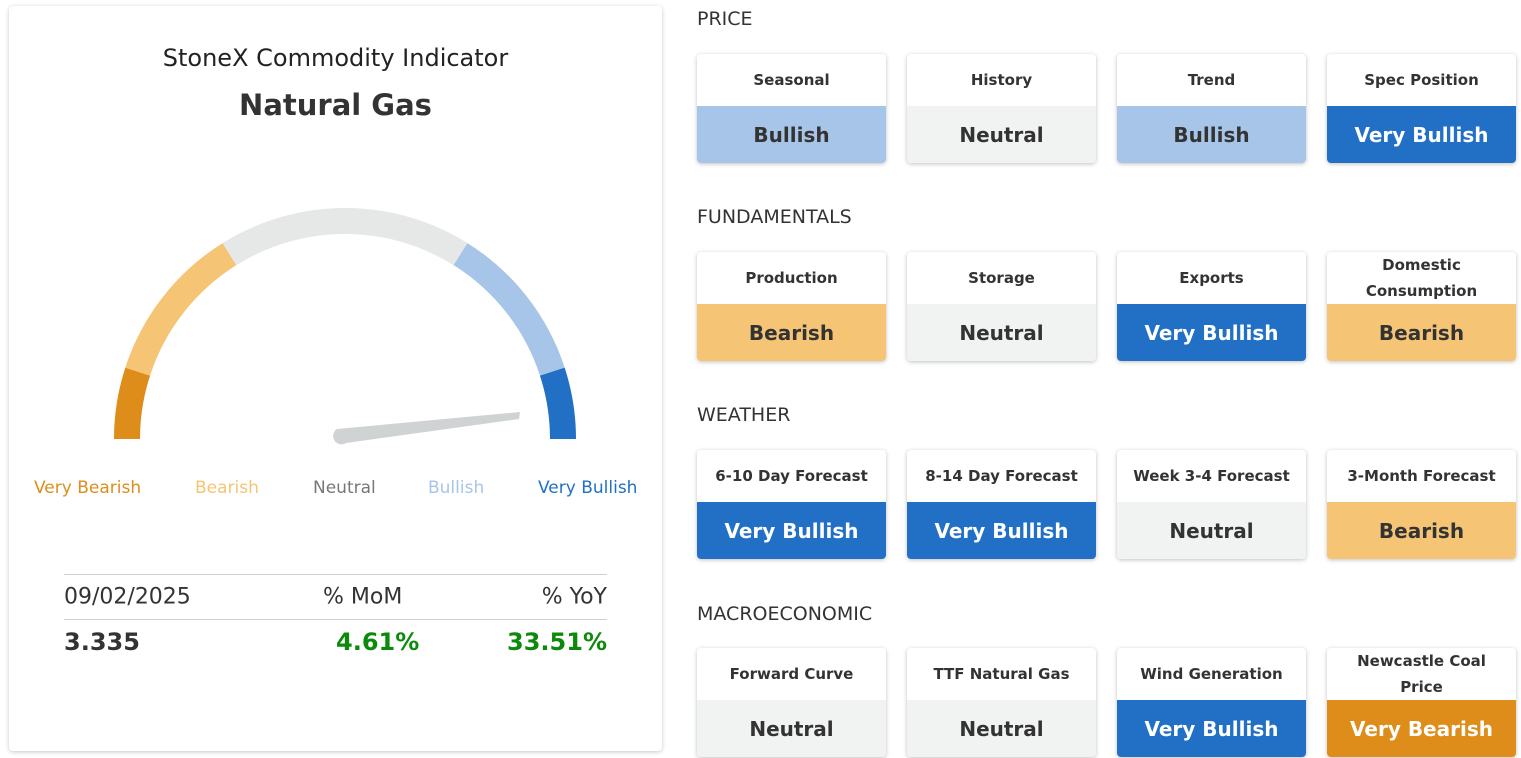  I want to click on indicator-card-6-10-day-forecast: 6-10 Day Forecast Very Bullish, so click(791, 504).